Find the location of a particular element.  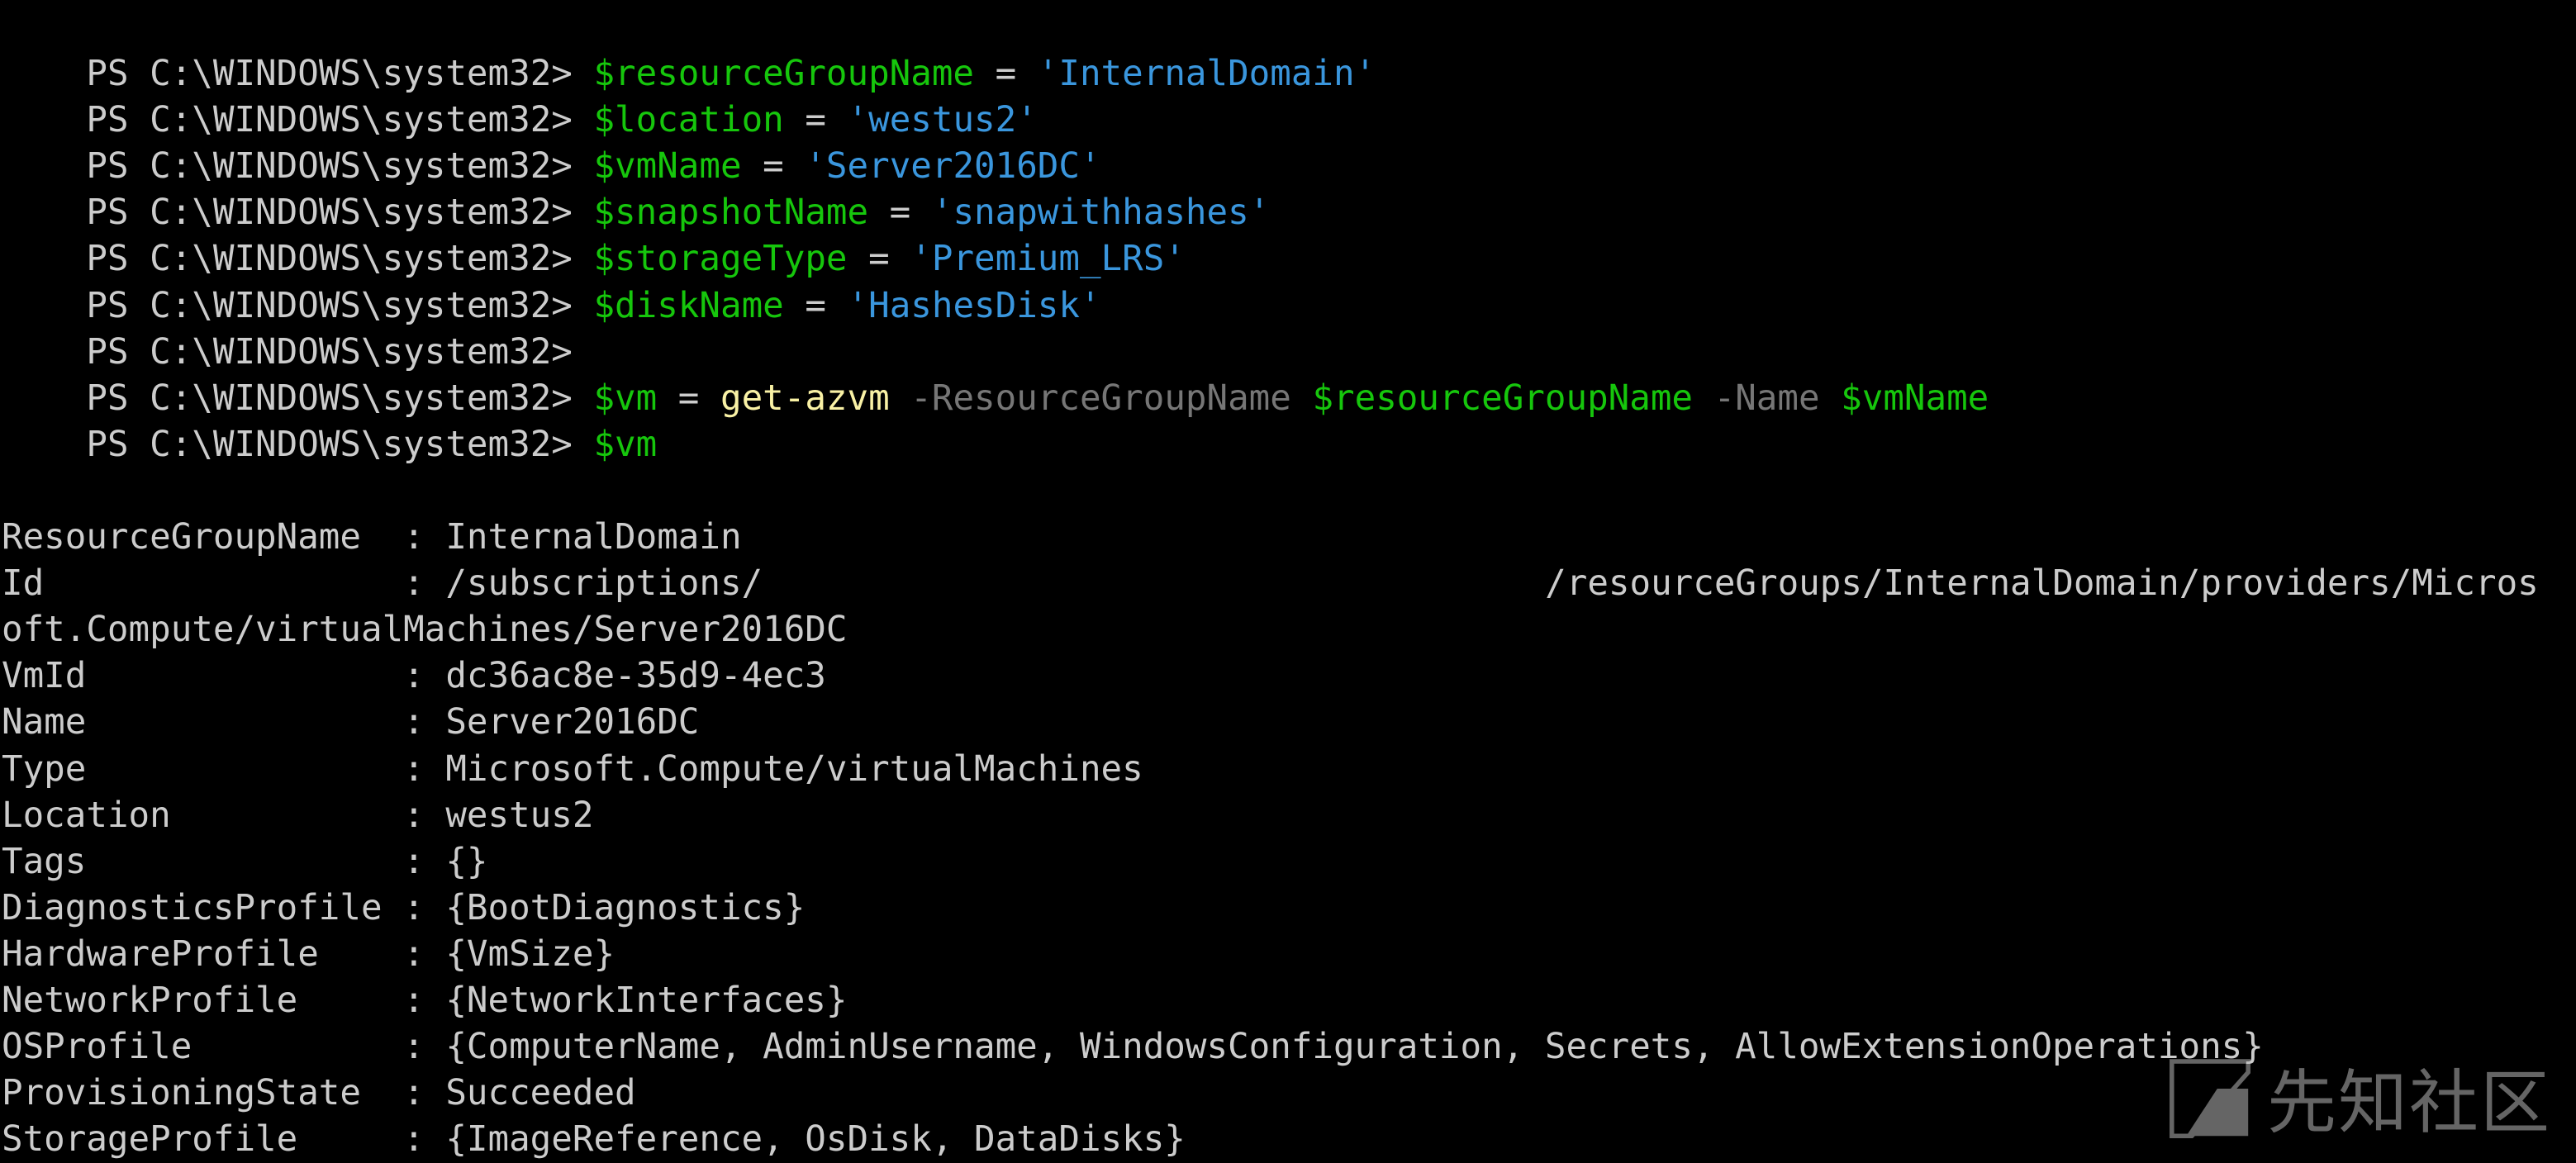

output-resource-group-name: ResourceGroupName : InternalDomain is located at coordinates (372, 537).